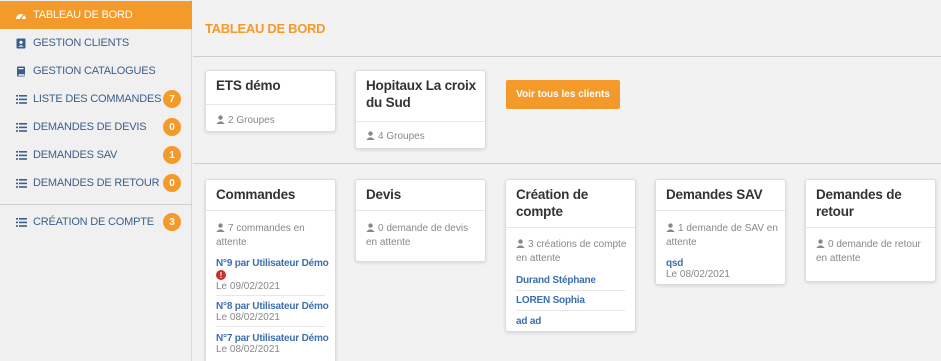 The height and width of the screenshot is (361, 941). Describe the element at coordinates (421, 94) in the screenshot. I see `client-name: Hopitaux La croix du Sud` at that location.